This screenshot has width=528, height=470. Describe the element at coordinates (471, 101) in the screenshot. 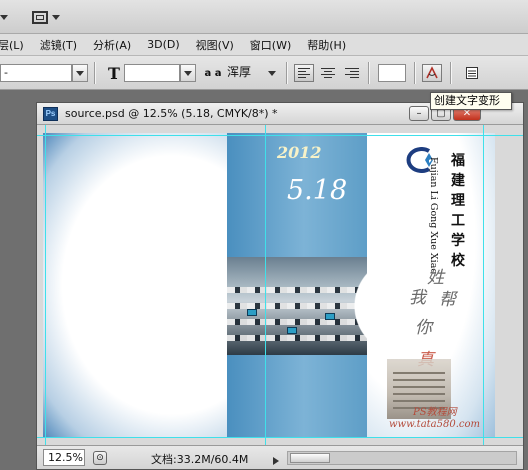

I see `warp-text-tooltip: 创建文字变形` at that location.